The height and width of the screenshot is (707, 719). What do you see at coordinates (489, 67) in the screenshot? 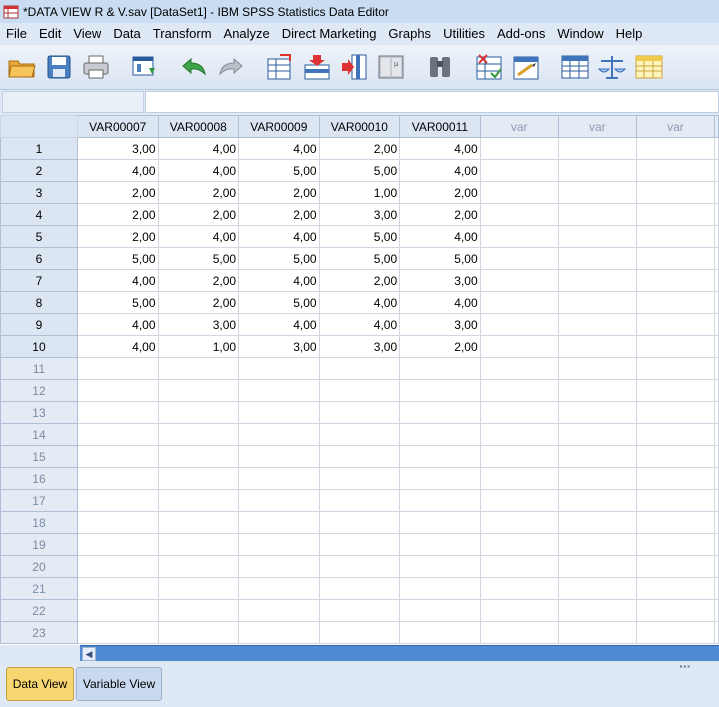
I see `select-cases-icon` at bounding box center [489, 67].